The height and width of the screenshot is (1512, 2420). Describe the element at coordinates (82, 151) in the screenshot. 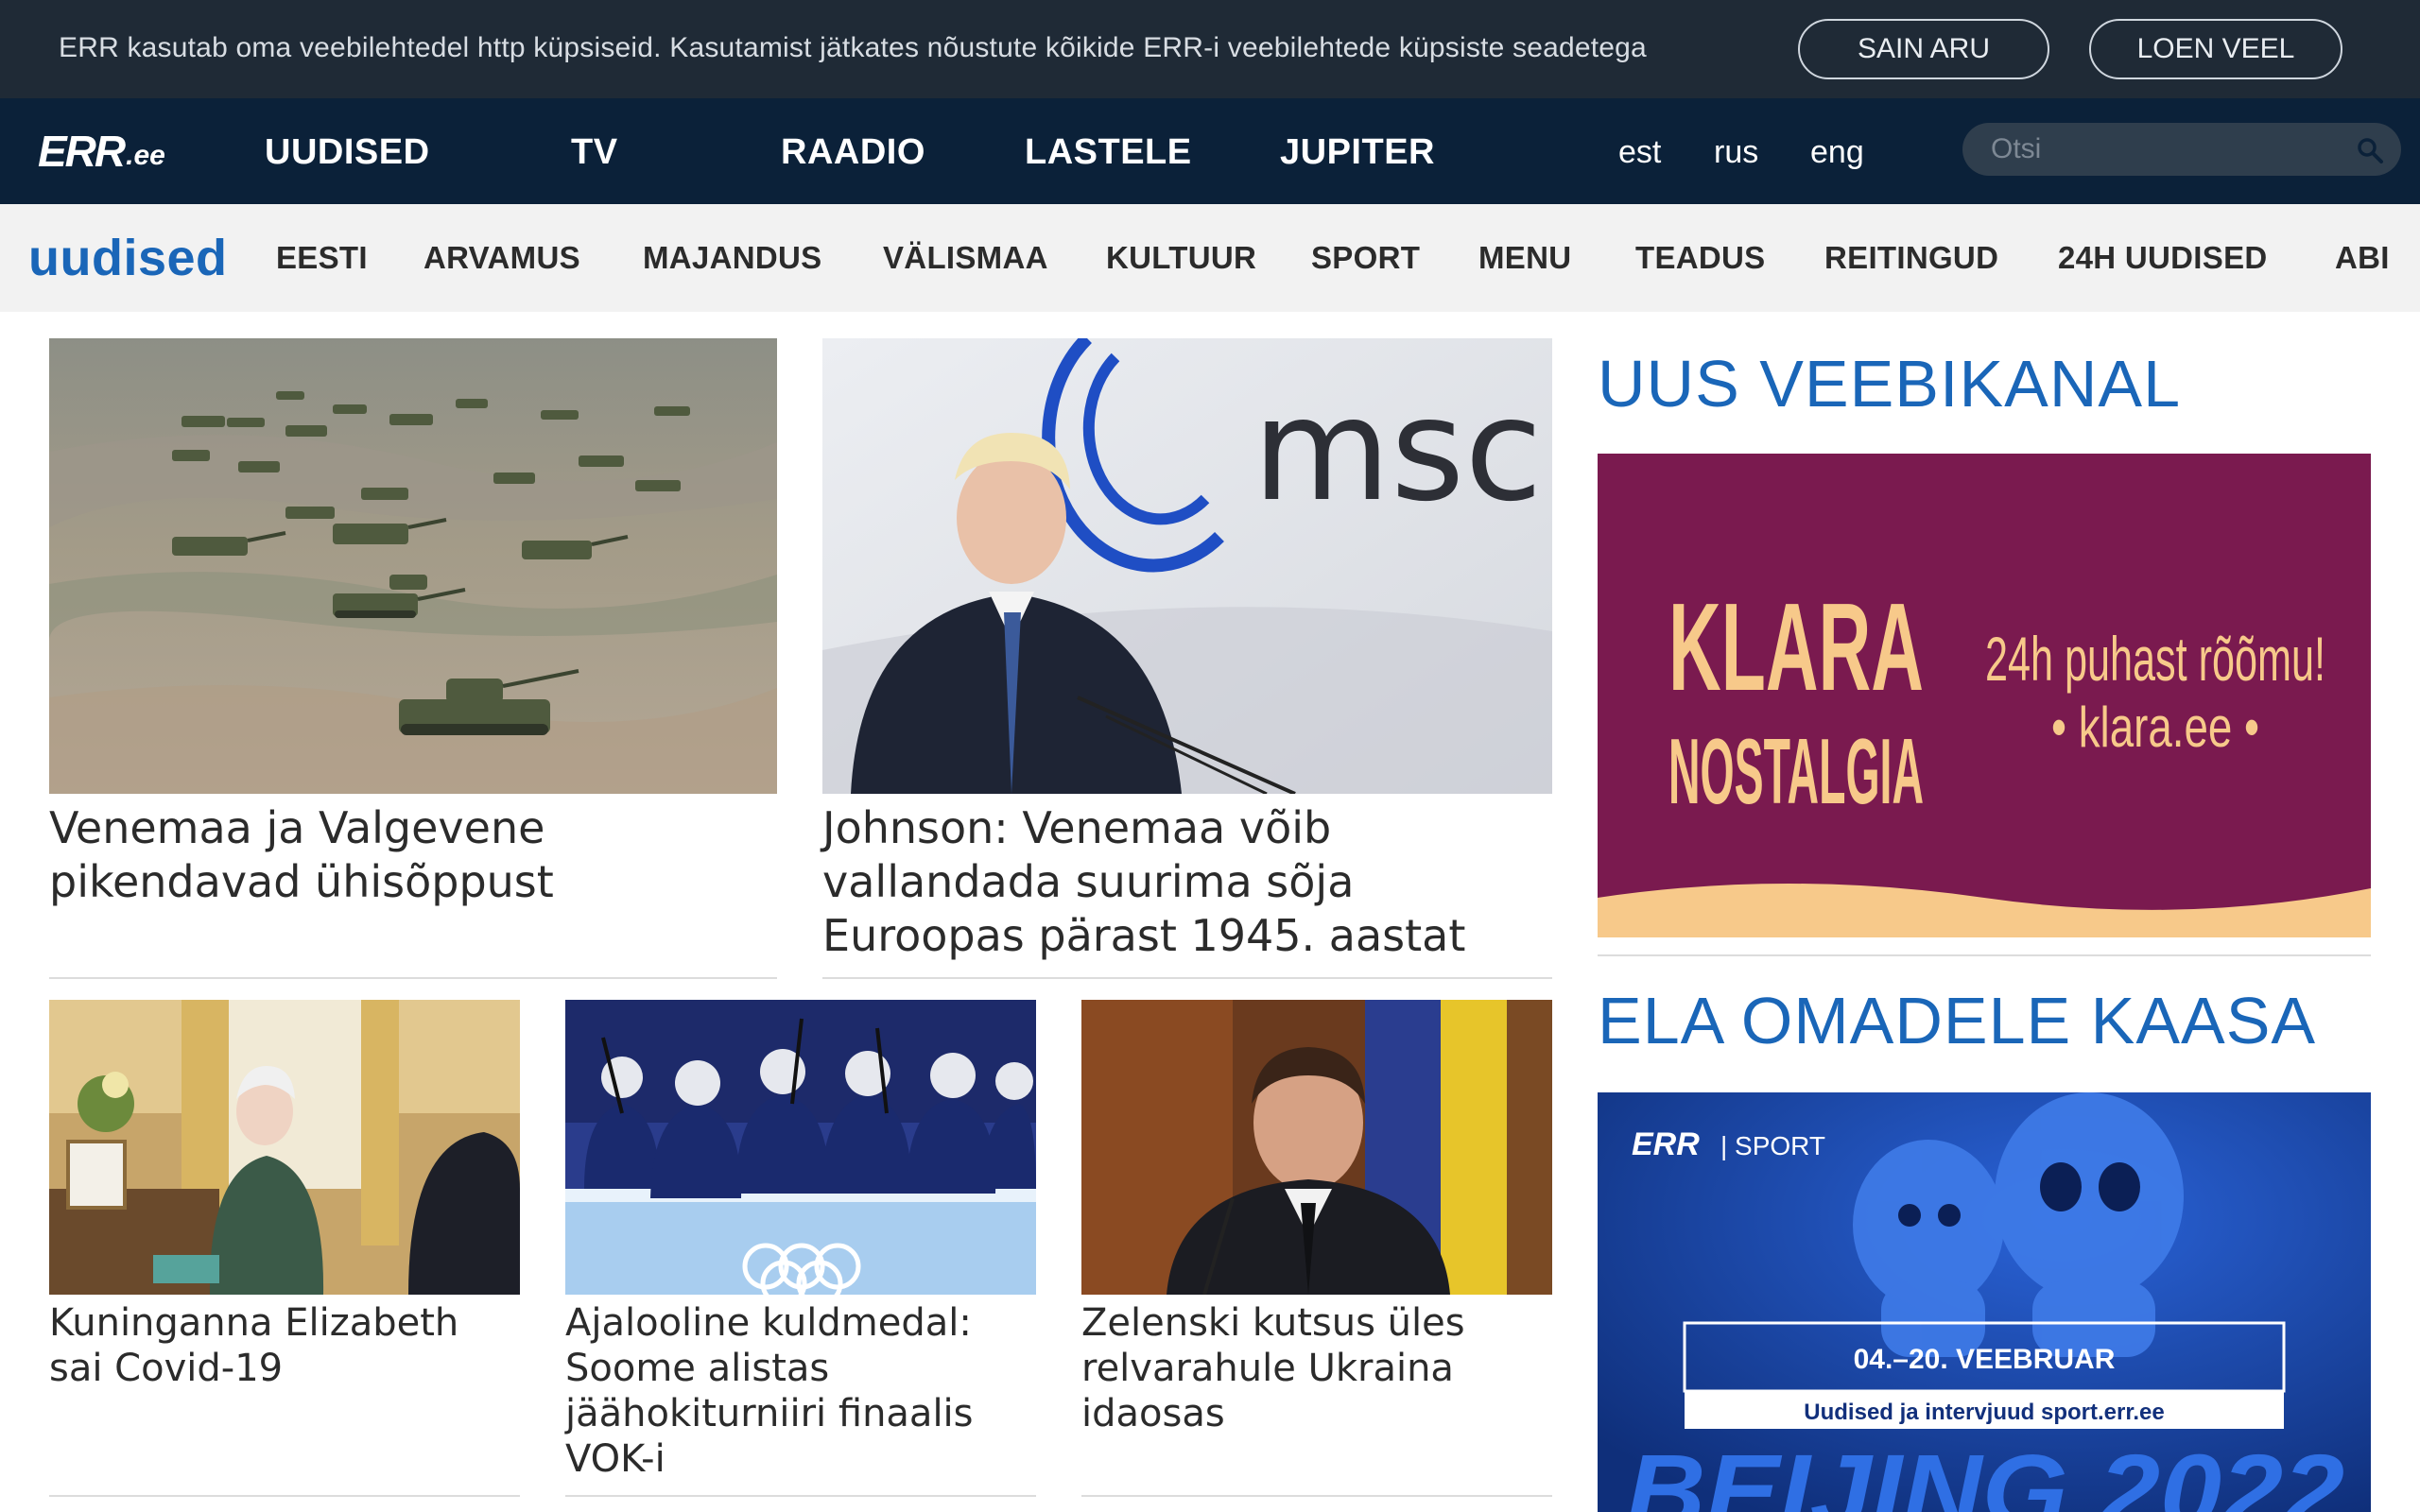

I see `logo-text: ERR` at that location.